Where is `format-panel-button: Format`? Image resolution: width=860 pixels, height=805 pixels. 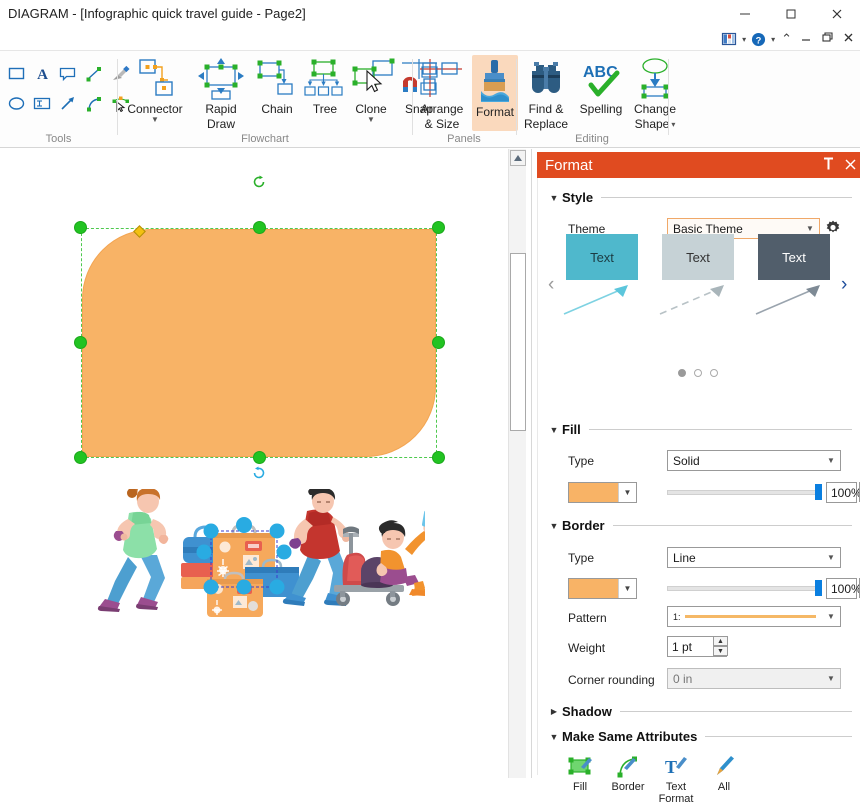 format-panel-button: Format is located at coordinates (495, 93).